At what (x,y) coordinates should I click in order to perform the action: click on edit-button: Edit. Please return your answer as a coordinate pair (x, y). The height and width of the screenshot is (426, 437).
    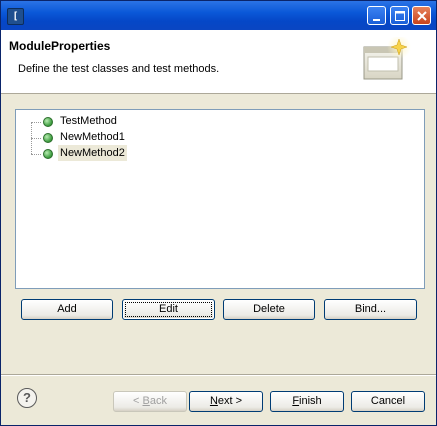
    Looking at the image, I should click on (168, 309).